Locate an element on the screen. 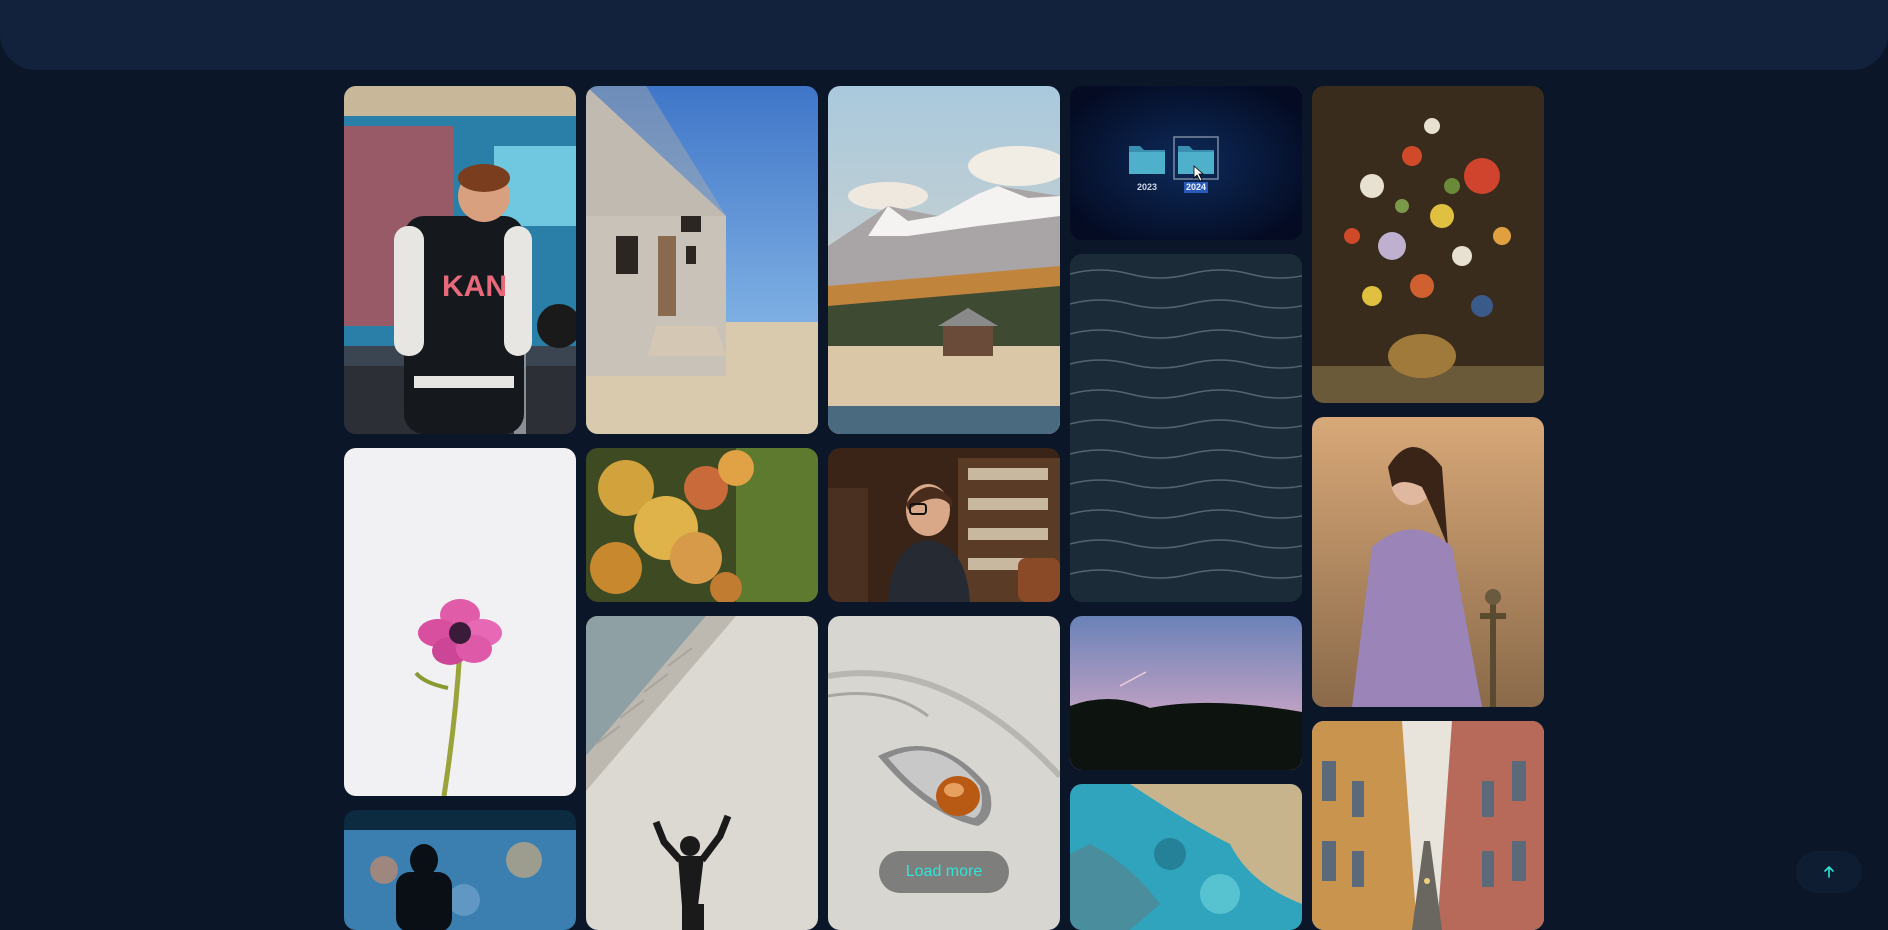  dusk-forest-image is located at coordinates (1186, 693).